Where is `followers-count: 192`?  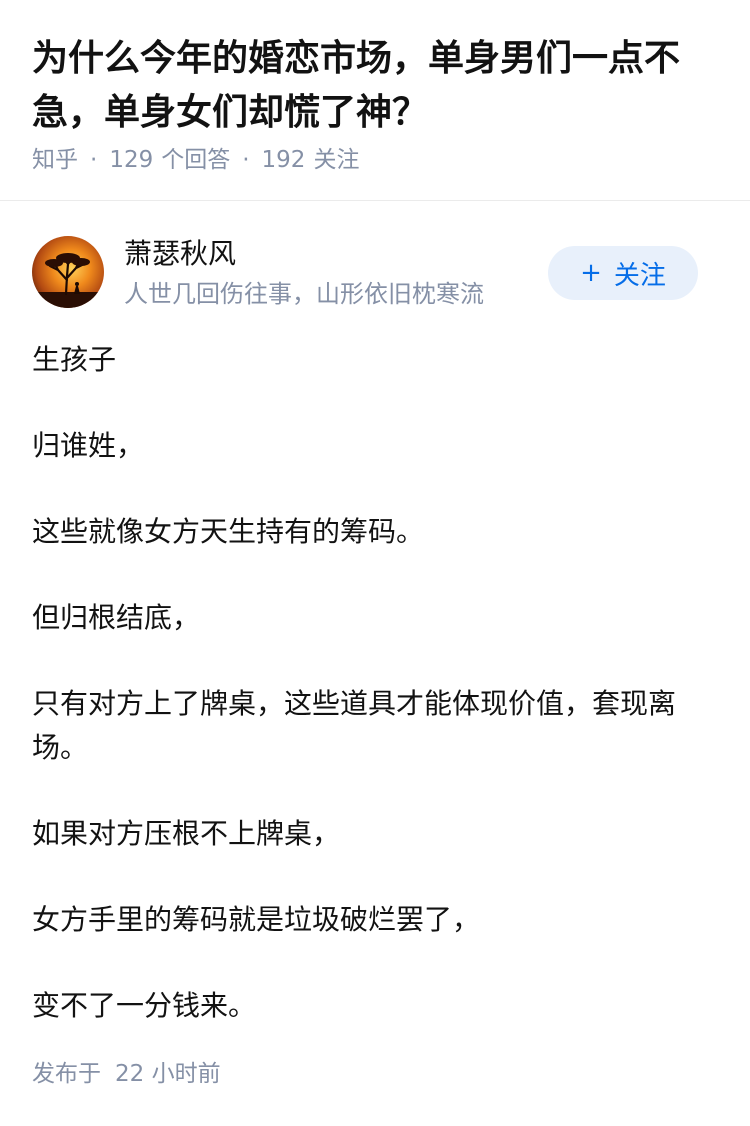 followers-count: 192 is located at coordinates (283, 160).